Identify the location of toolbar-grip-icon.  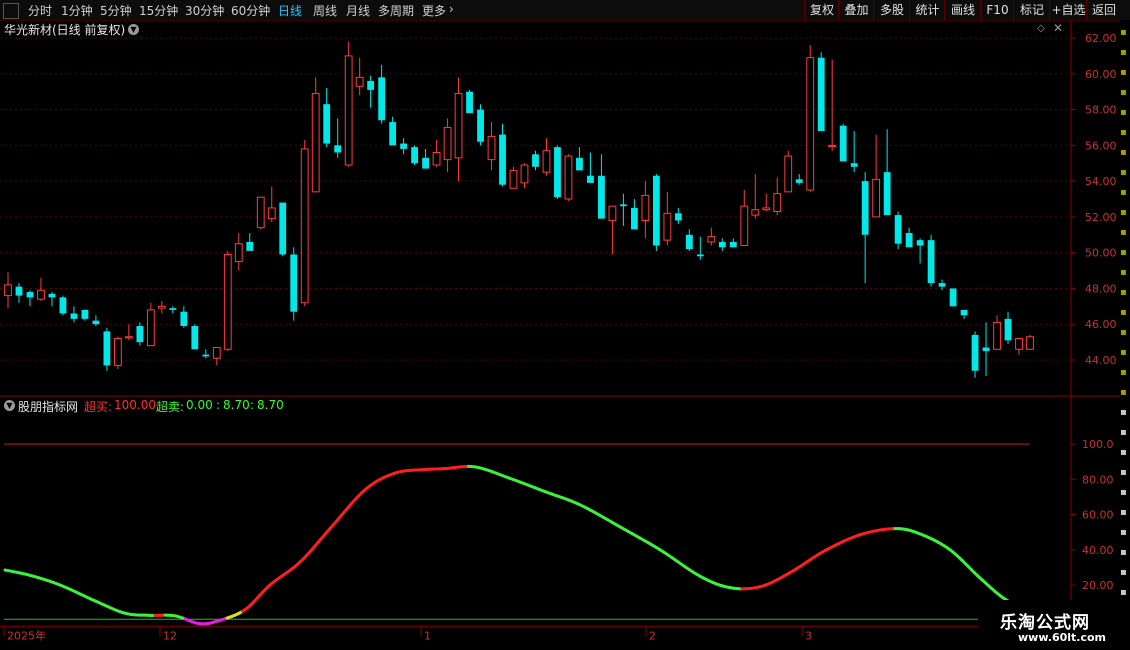
(11, 11).